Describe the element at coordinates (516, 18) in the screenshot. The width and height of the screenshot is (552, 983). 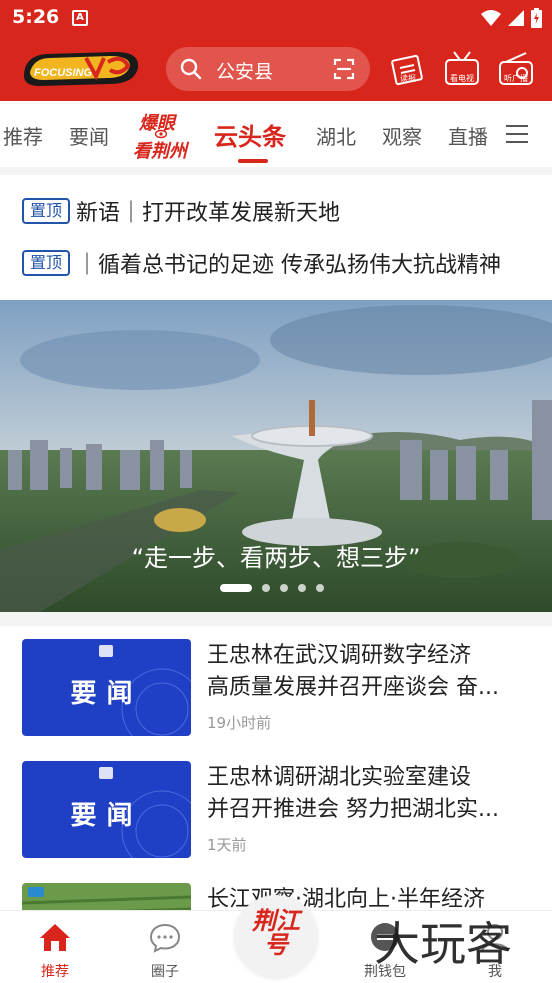
I see `signal-icon` at that location.